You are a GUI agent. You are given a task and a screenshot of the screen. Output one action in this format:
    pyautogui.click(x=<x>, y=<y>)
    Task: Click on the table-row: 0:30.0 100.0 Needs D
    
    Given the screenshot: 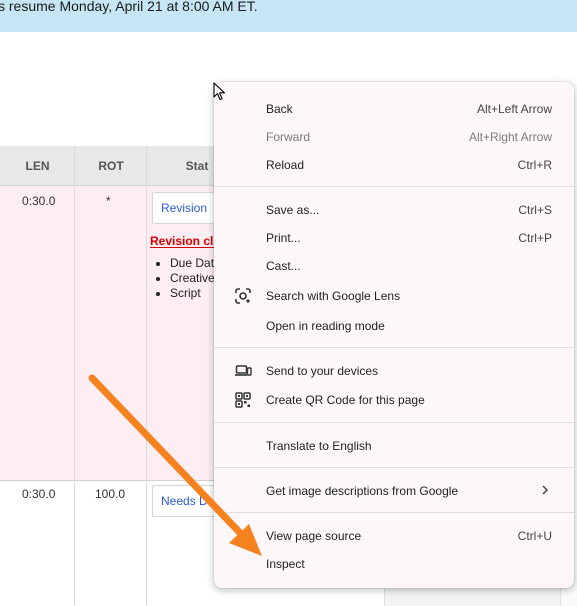 What is the action you would take?
    pyautogui.click(x=116, y=543)
    